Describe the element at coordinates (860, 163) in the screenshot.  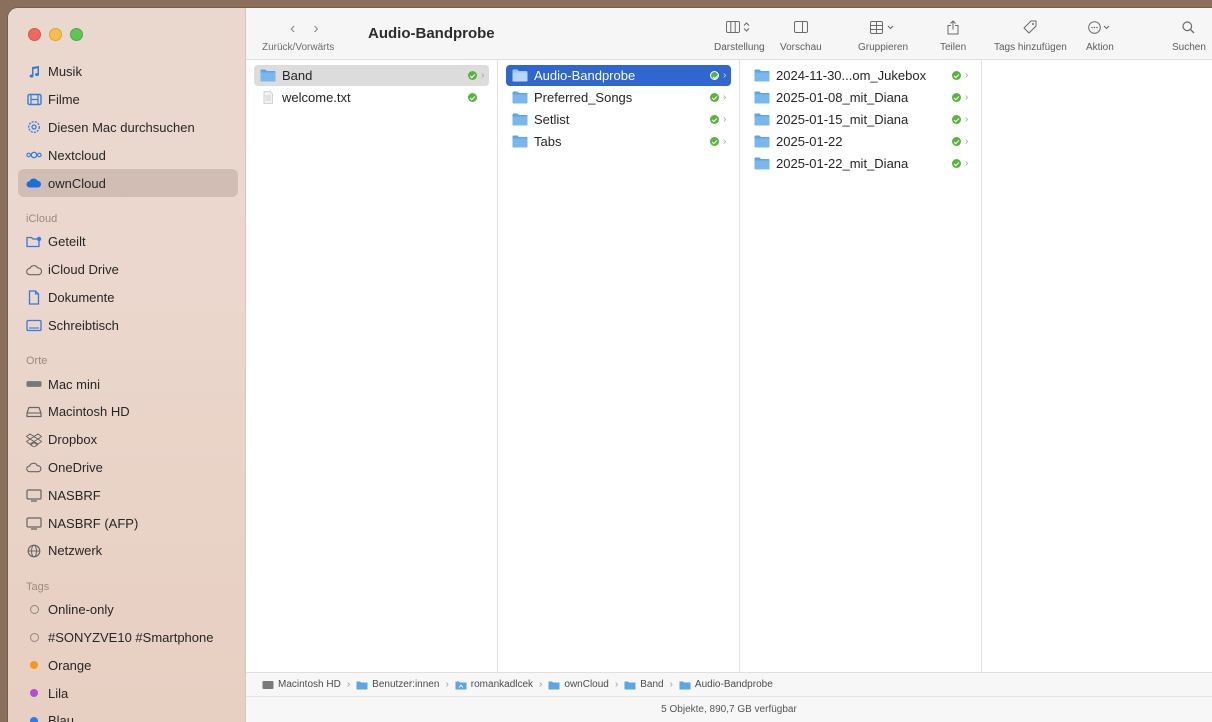
I see `column-row-2025-01-22-diana: 2025-01-22_mit_Diana ›` at that location.